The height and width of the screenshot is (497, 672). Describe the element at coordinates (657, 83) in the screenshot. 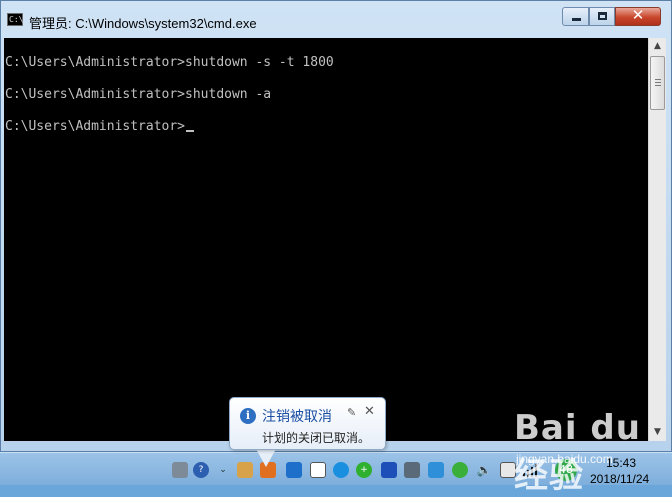

I see `scrollbar-thumb` at that location.